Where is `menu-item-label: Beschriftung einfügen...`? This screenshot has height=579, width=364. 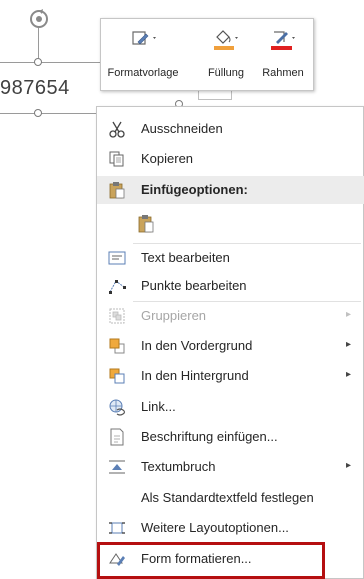 menu-item-label: Beschriftung einfügen... is located at coordinates (209, 436).